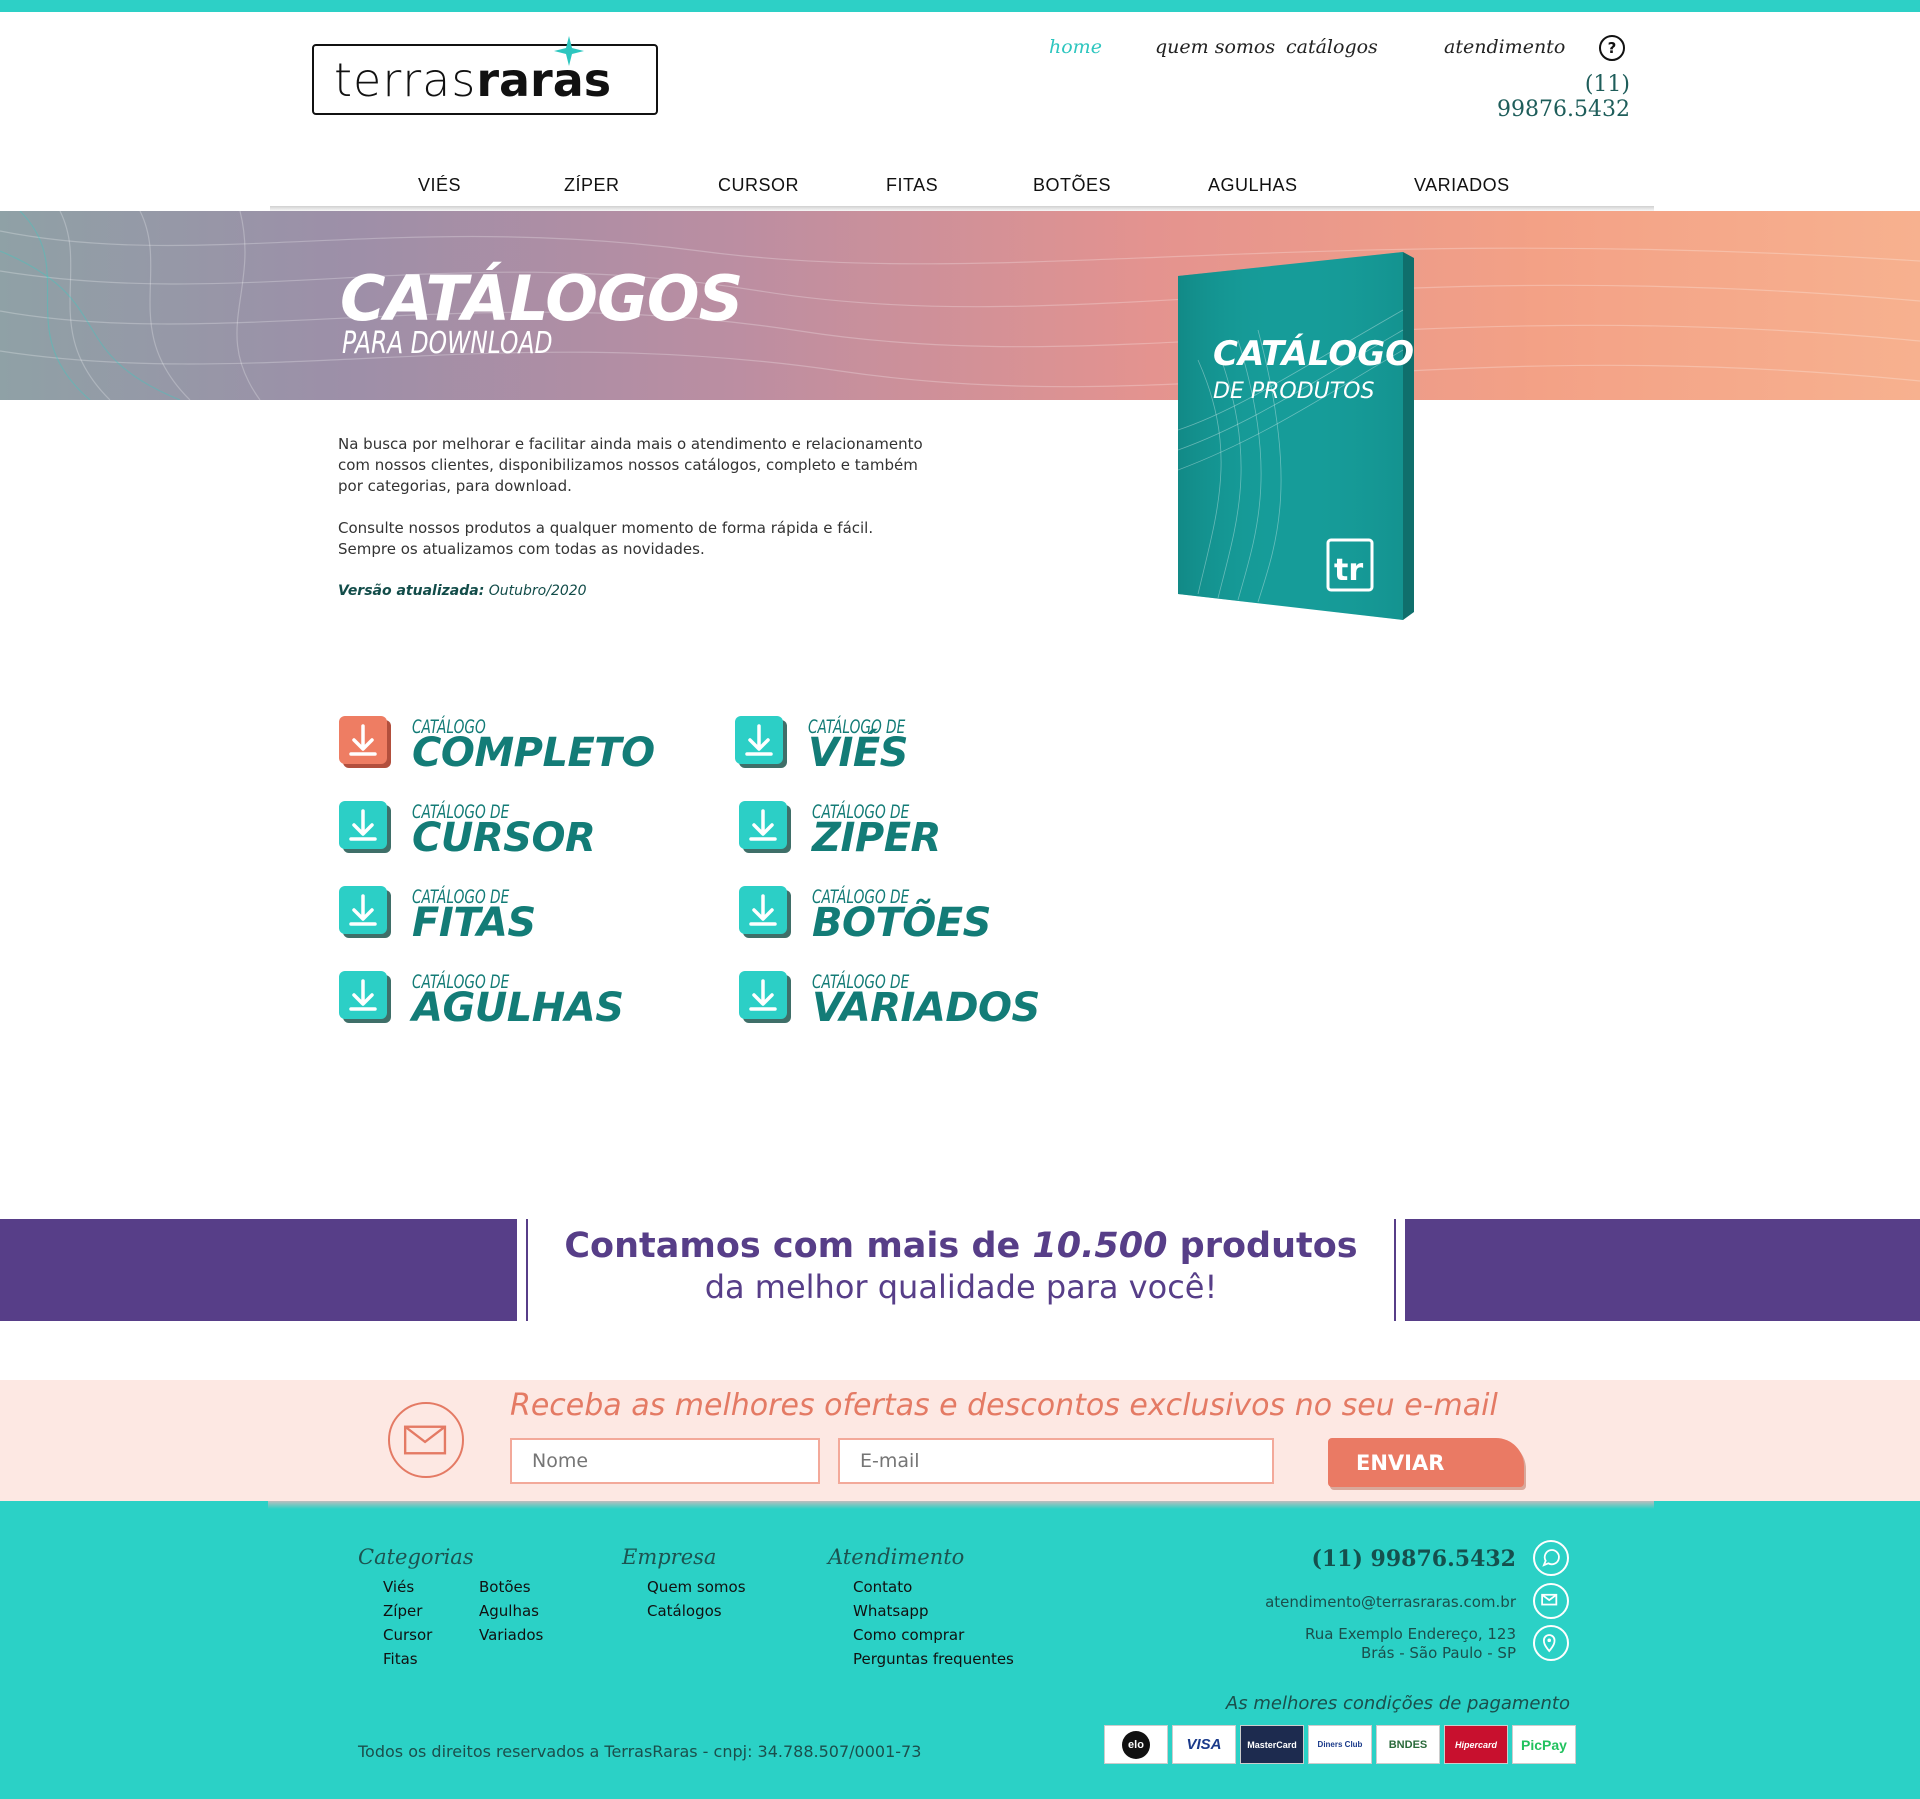  Describe the element at coordinates (544, 79) in the screenshot. I see `logo-text-bold: raras` at that location.